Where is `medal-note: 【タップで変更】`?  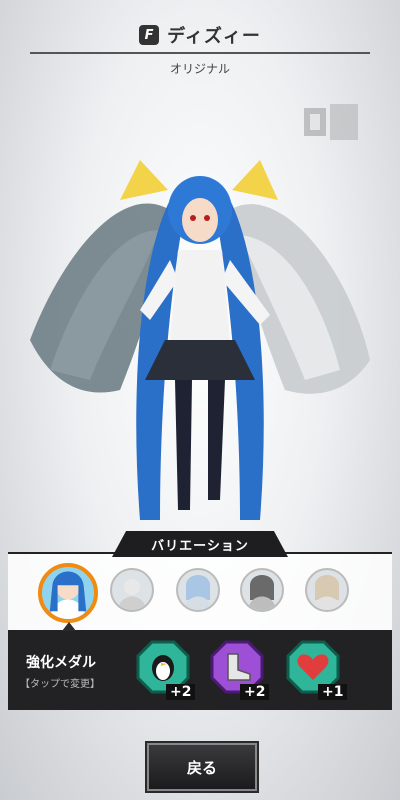
medal-note: 【タップで変更】 is located at coordinates (60, 684).